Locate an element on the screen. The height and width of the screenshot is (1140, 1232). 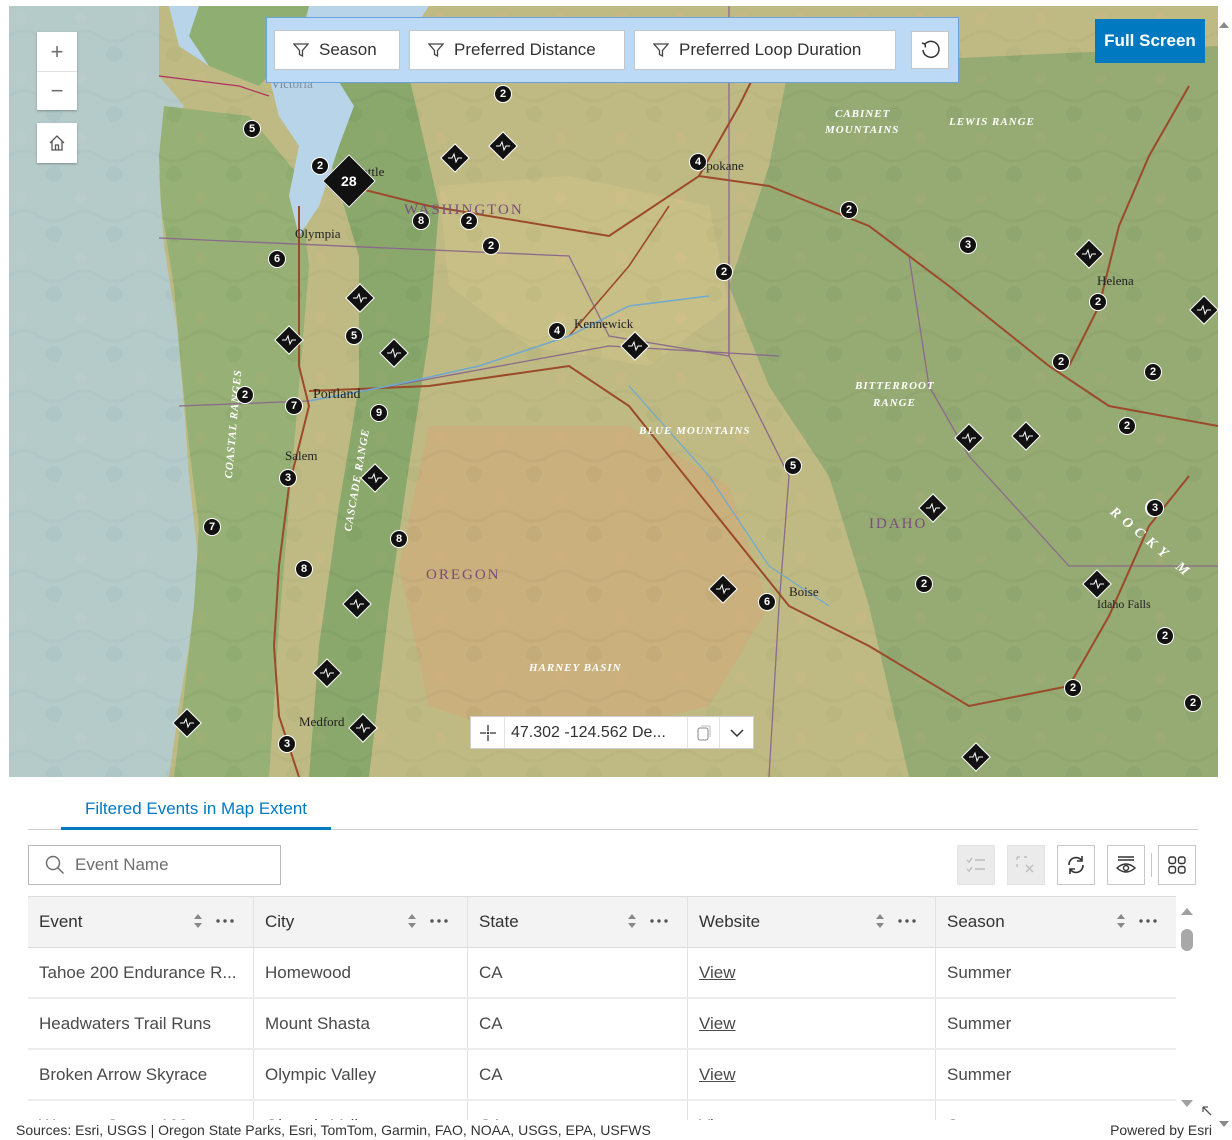
cluster-count: 5 is located at coordinates (354, 336).